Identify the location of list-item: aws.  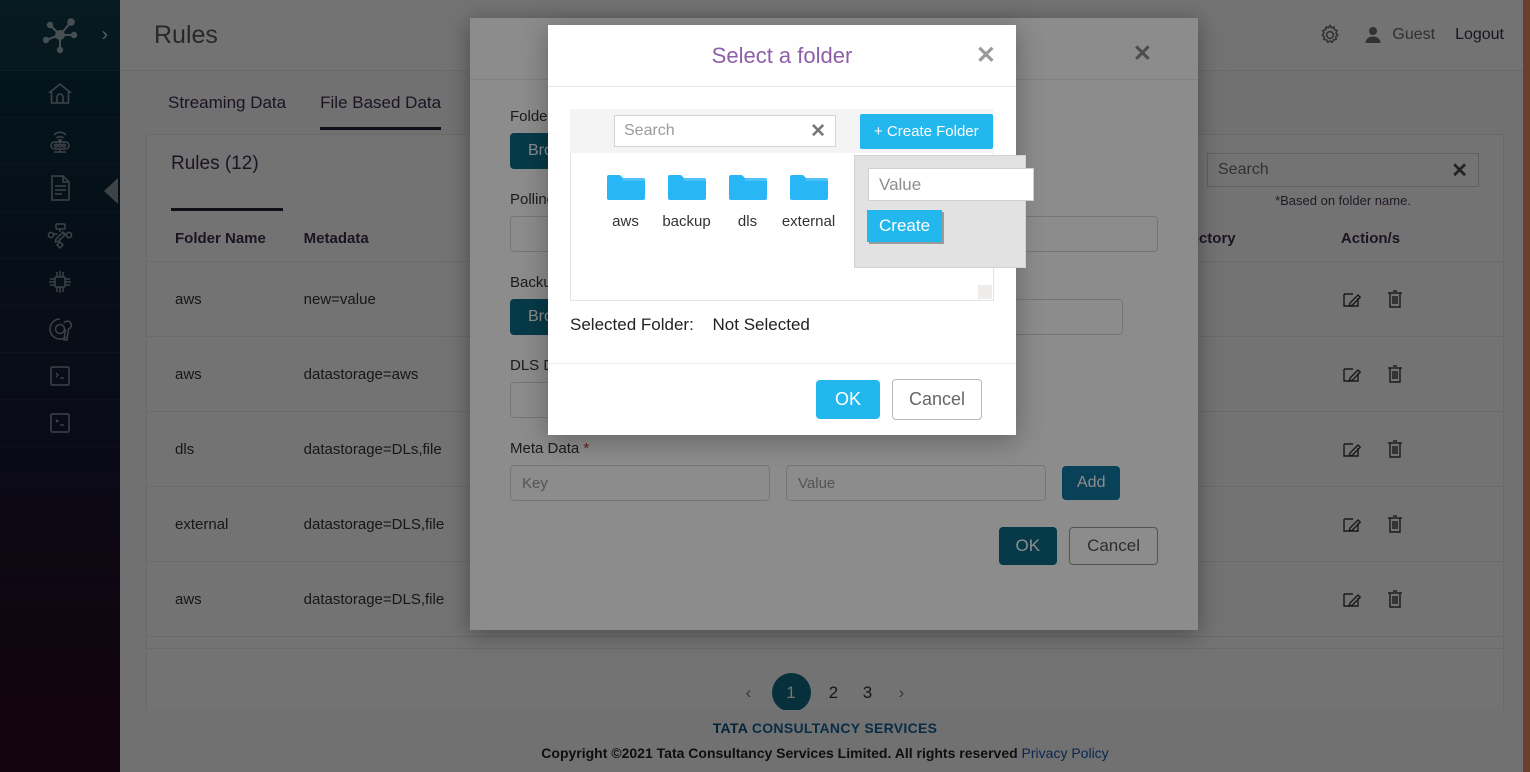
(625, 200).